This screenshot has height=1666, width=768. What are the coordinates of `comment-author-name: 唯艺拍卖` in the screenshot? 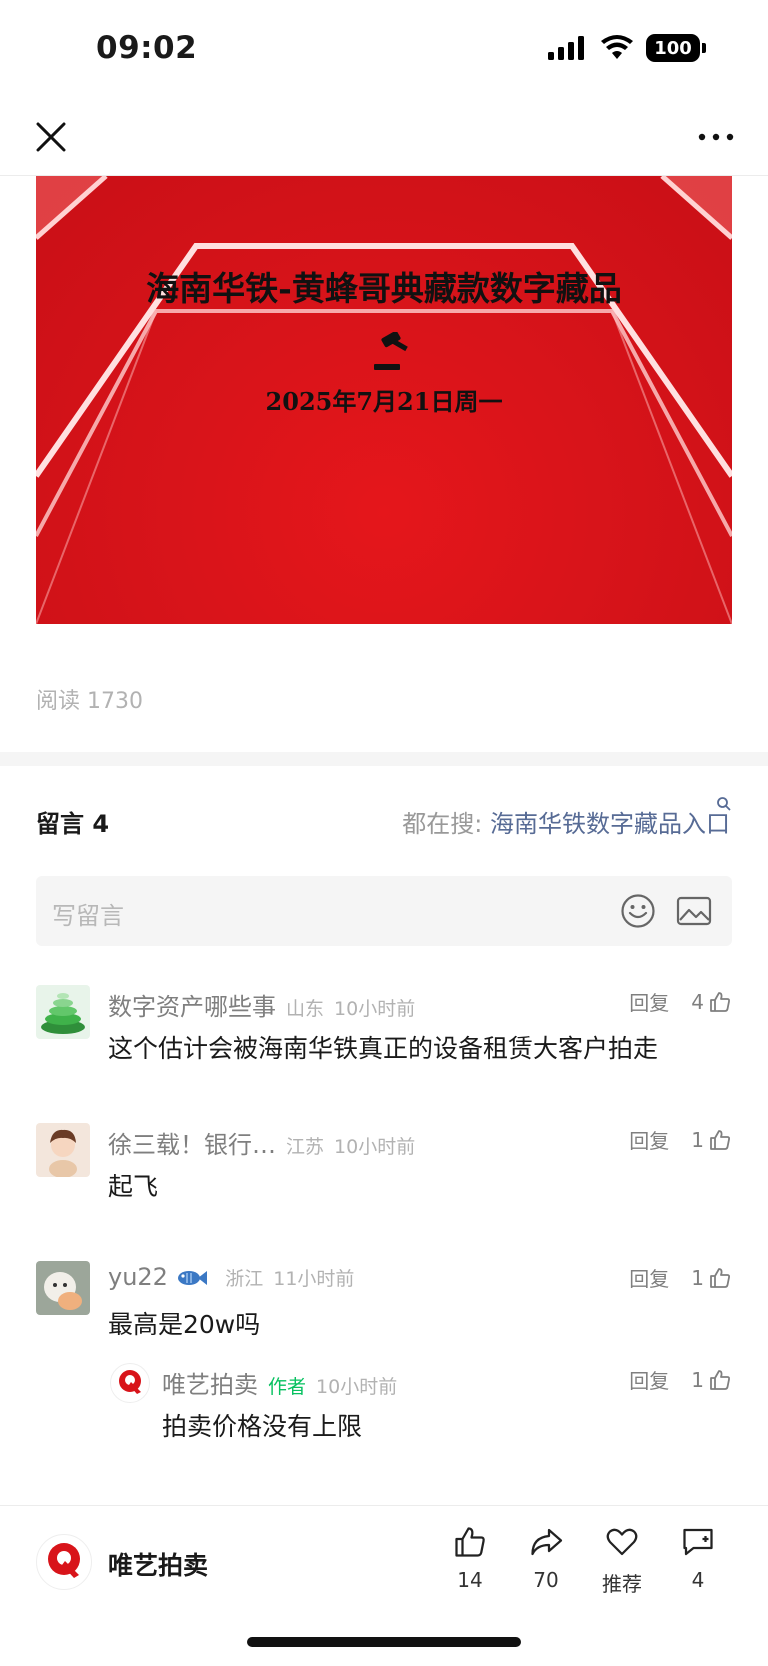 It's located at (210, 1385).